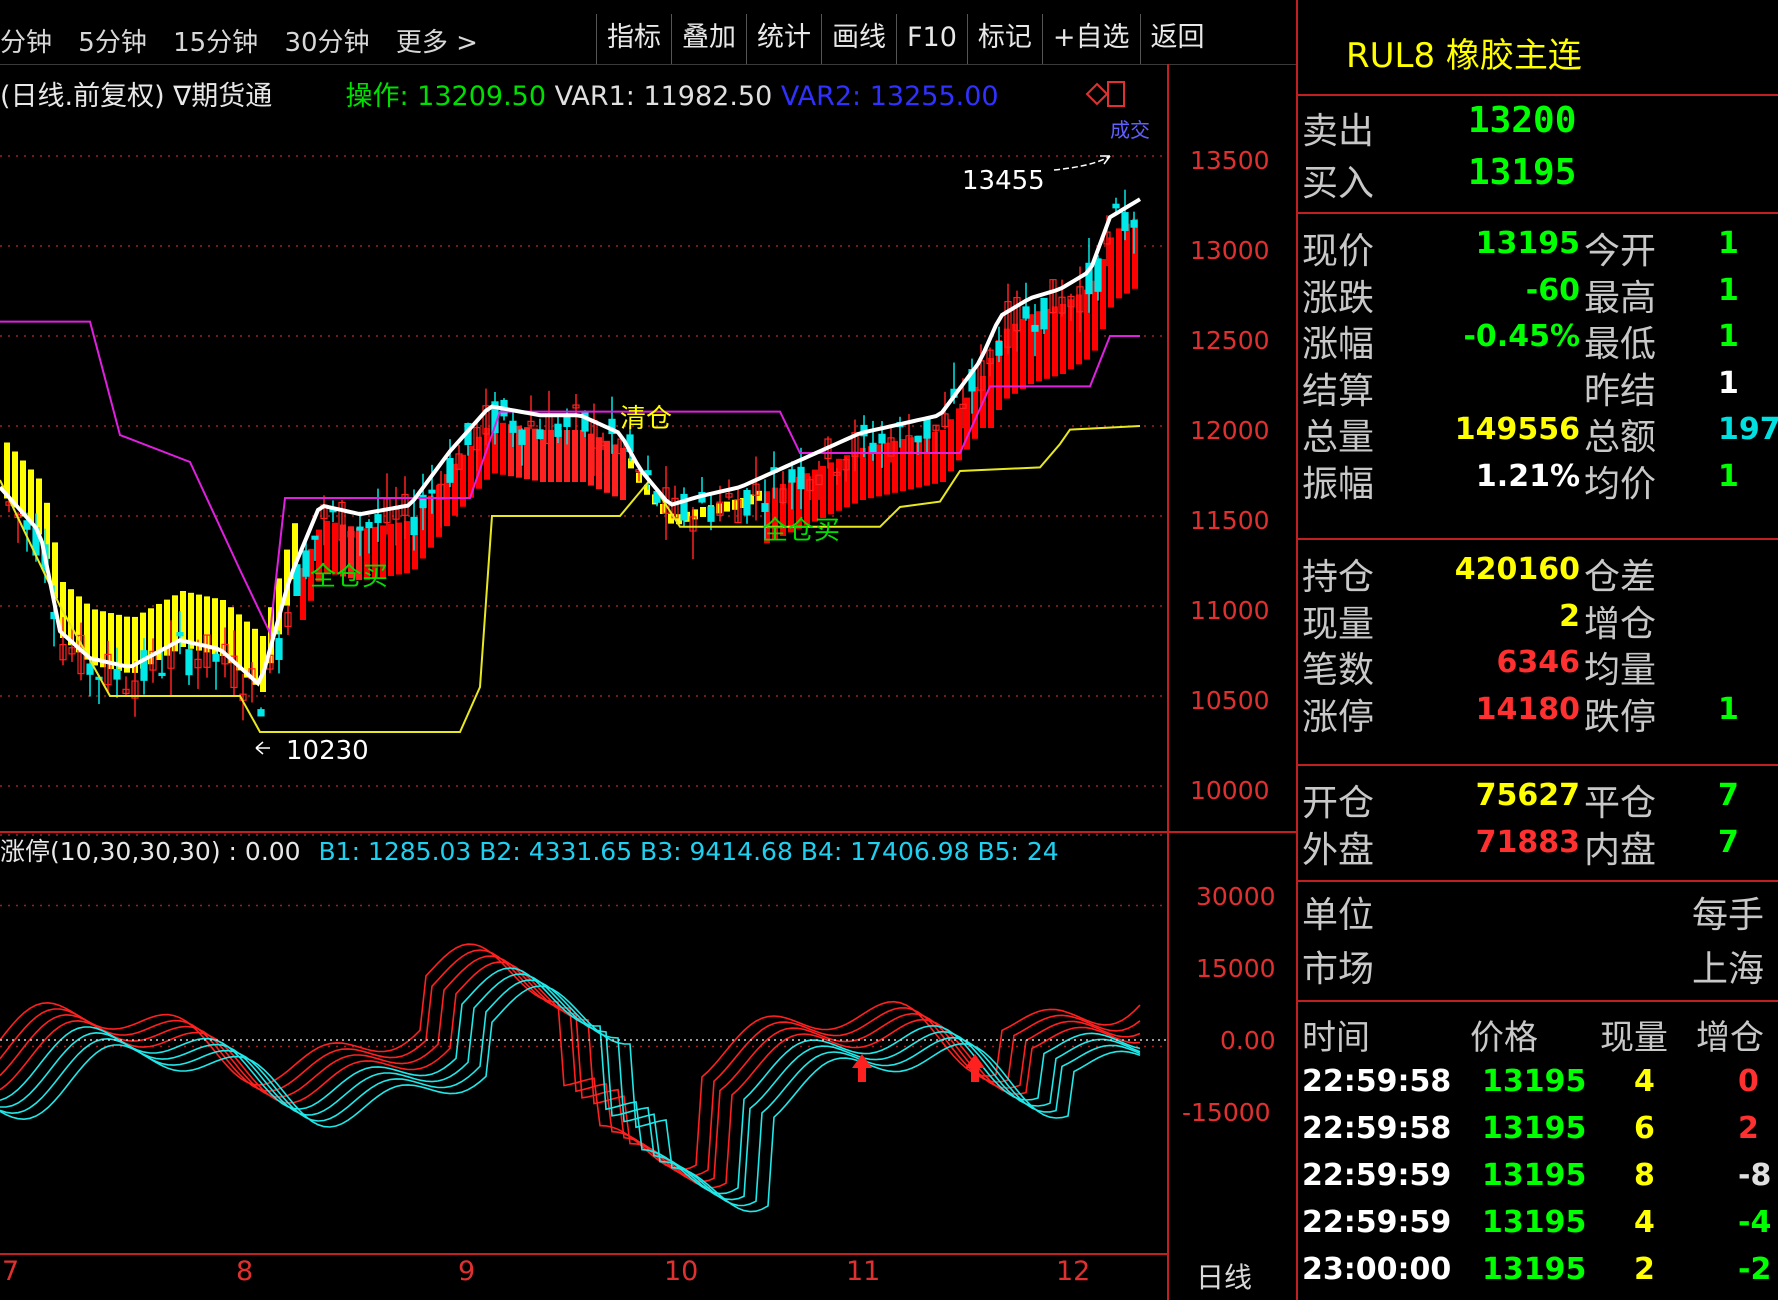  What do you see at coordinates (326, 43) in the screenshot?
I see `period-30min: 30分钟` at bounding box center [326, 43].